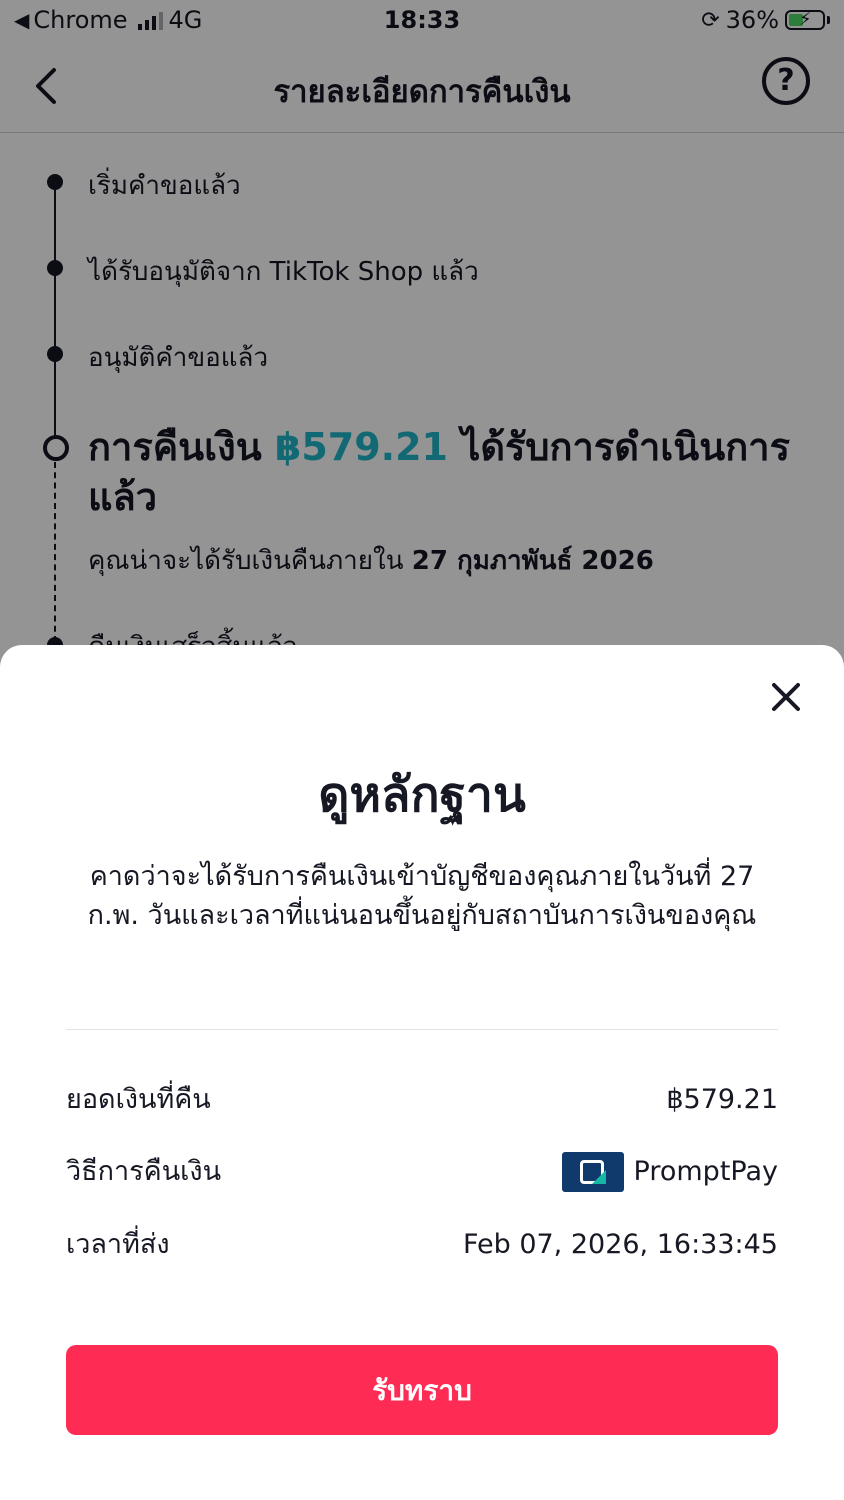  I want to click on promptpay-logo-icon, so click(592, 1172).